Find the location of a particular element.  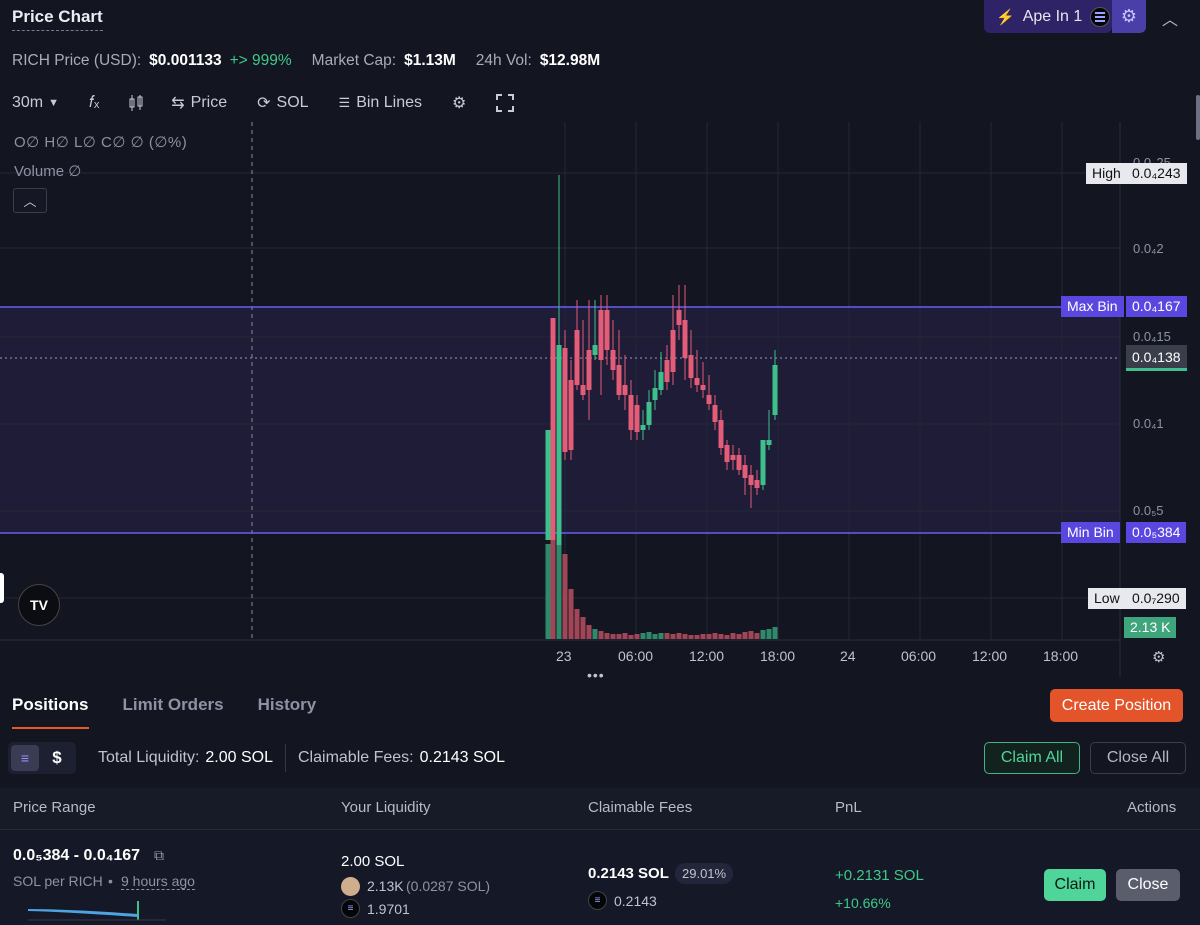

ape-in-button: ⚡ Ape In 1 is located at coordinates (1048, 16).